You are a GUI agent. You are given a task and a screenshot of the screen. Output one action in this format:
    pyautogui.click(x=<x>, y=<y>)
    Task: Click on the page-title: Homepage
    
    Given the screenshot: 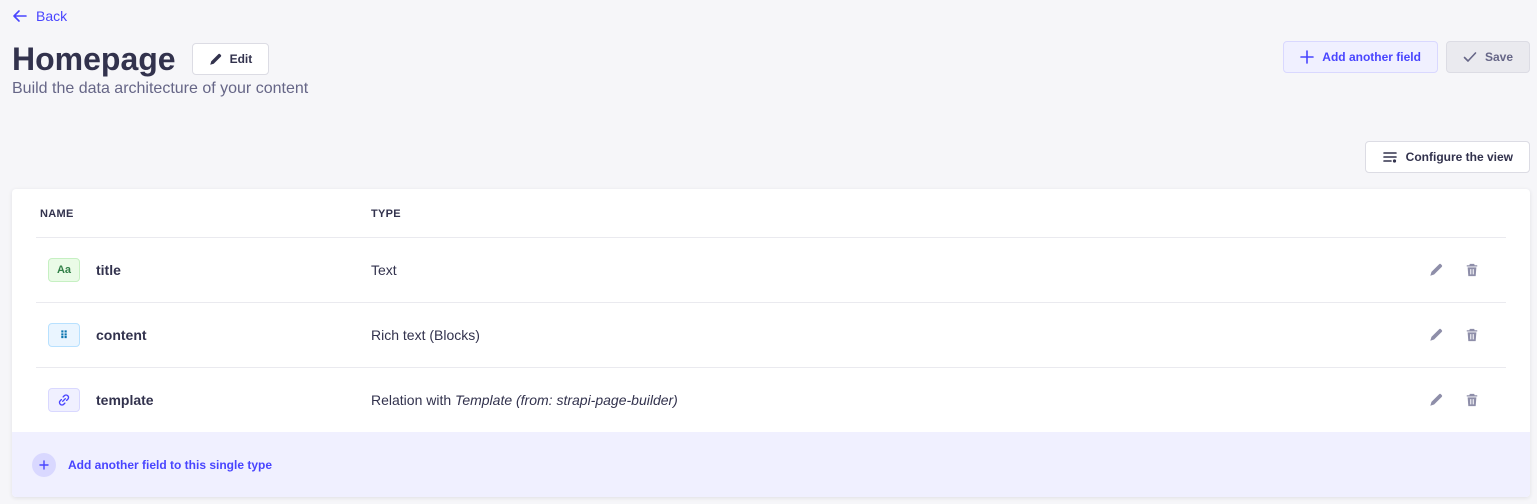 What is the action you would take?
    pyautogui.click(x=94, y=59)
    